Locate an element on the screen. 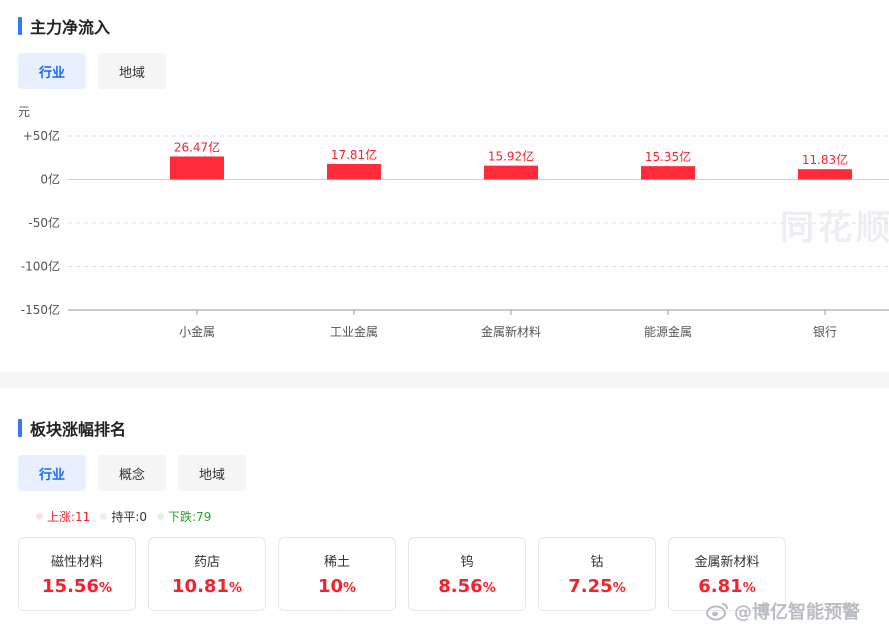 Image resolution: width=889 pixels, height=634 pixels. sector-name: 稀土 is located at coordinates (336, 562).